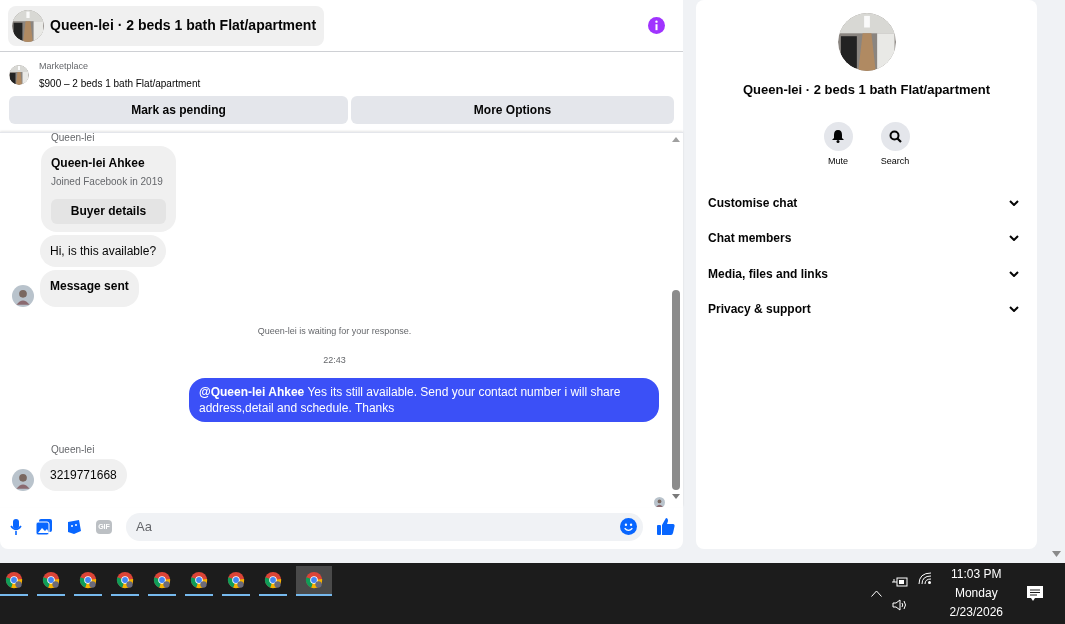 The image size is (1065, 624). What do you see at coordinates (976, 593) in the screenshot?
I see `clock: 11:03 PM Monday 2/23/2026` at bounding box center [976, 593].